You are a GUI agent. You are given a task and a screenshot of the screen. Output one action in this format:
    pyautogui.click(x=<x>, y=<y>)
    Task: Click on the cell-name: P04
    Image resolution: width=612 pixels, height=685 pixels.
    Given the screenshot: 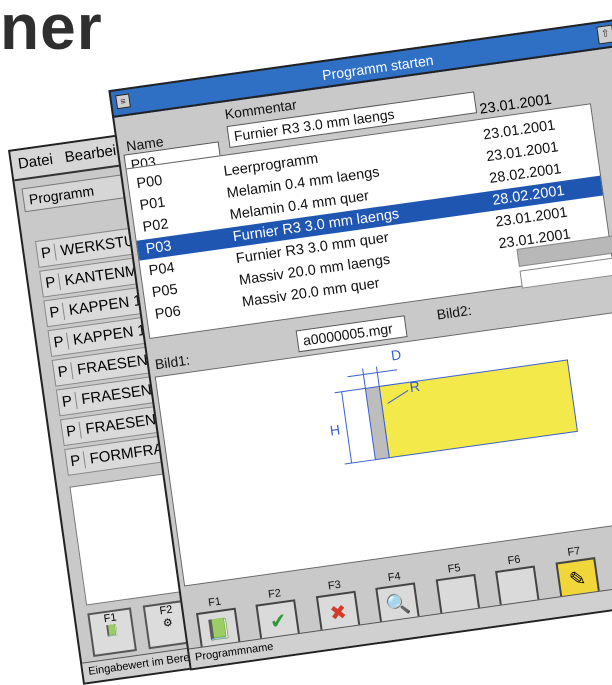 What is the action you would take?
    pyautogui.click(x=161, y=269)
    